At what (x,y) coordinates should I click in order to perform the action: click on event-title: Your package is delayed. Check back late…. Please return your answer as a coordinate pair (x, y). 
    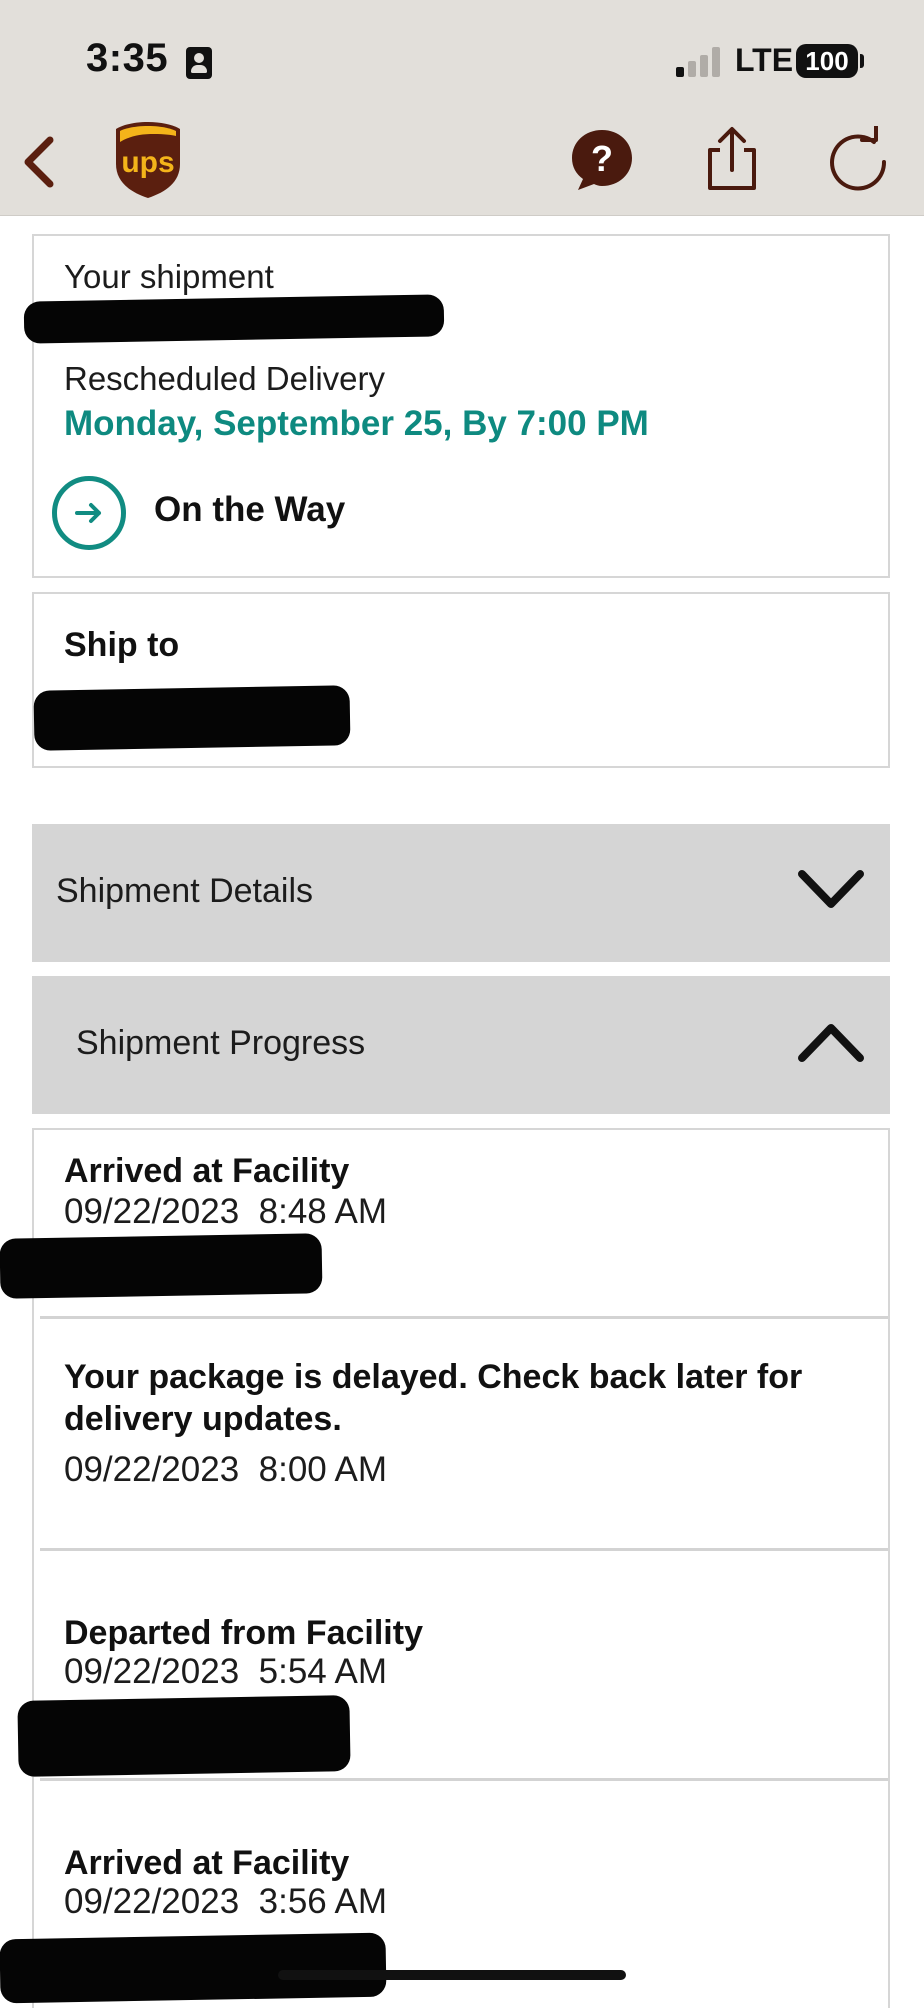
    Looking at the image, I should click on (433, 1398).